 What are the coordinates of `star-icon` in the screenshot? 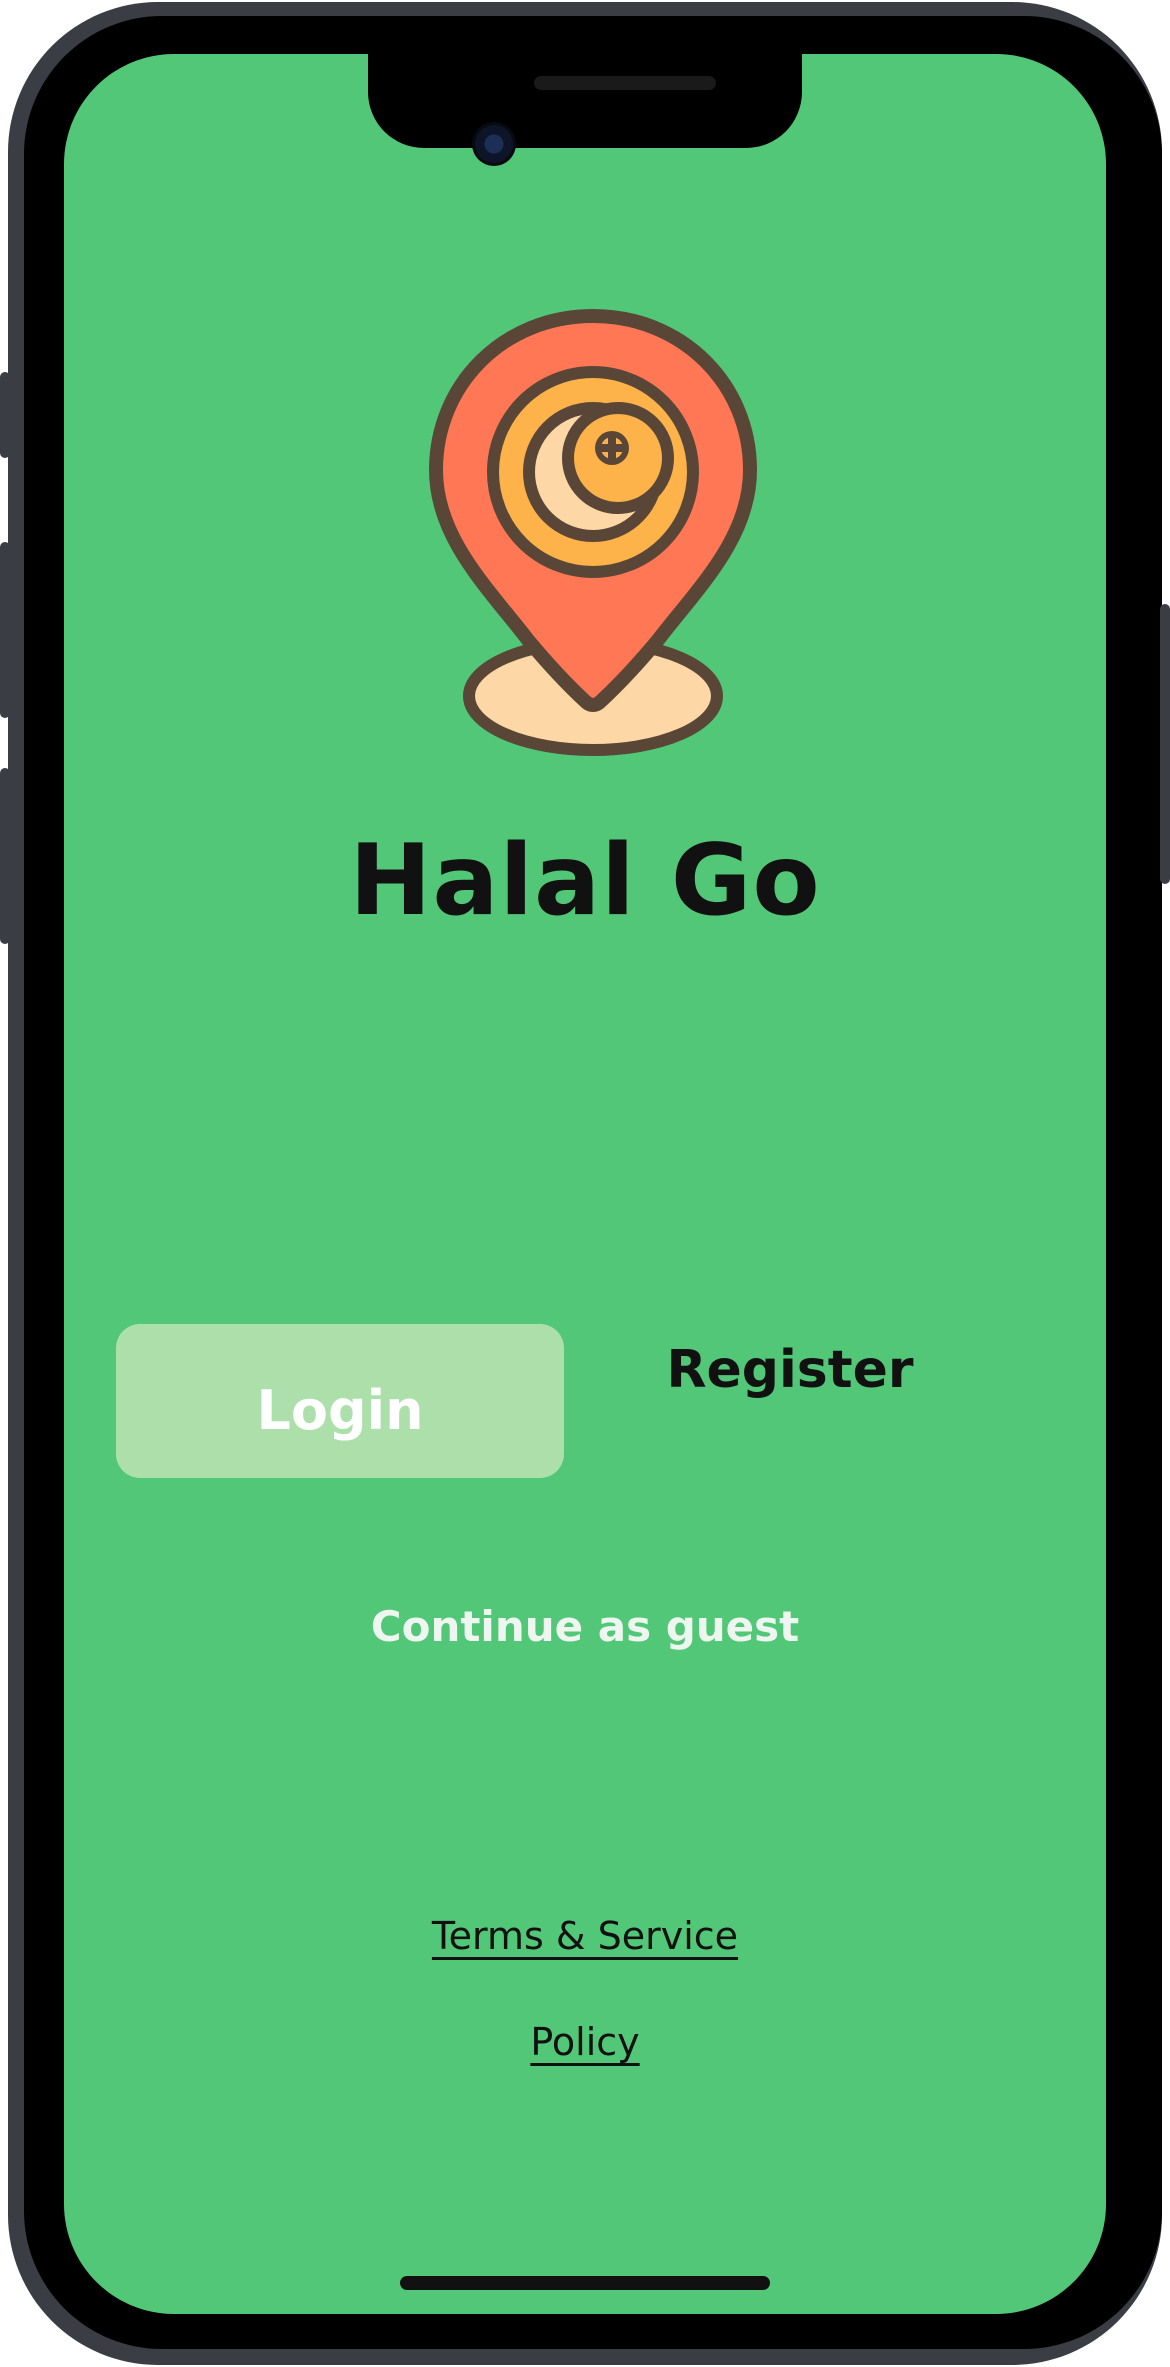 It's located at (612, 448).